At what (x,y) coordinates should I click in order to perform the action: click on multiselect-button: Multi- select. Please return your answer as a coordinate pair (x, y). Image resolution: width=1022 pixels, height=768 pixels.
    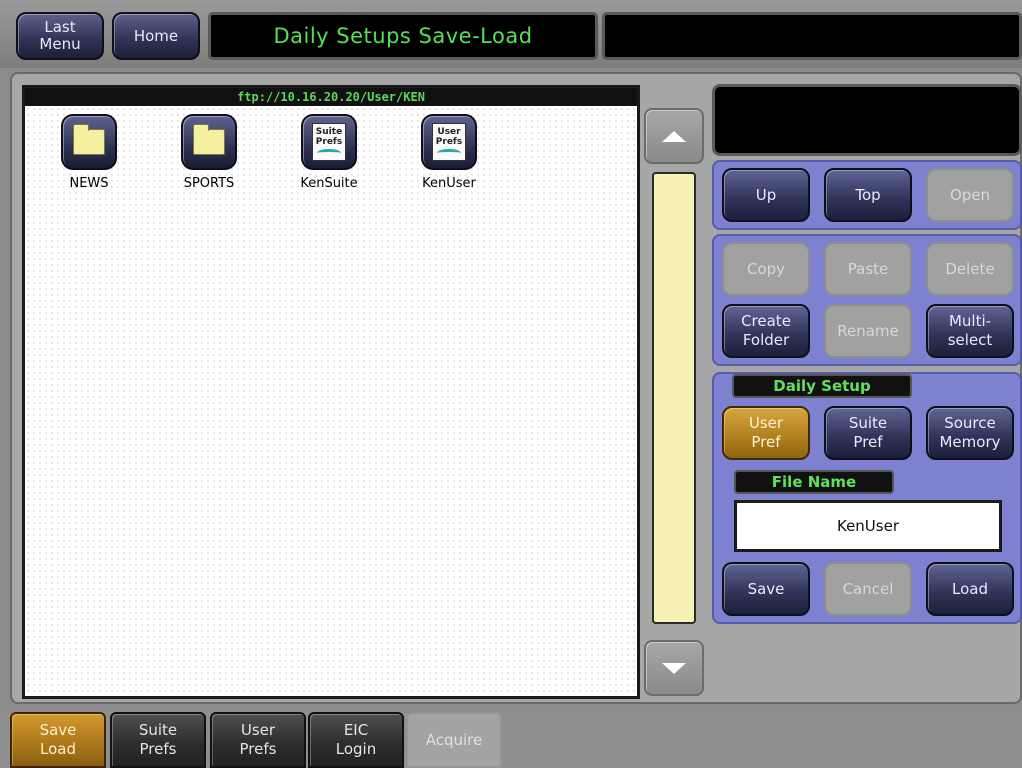
    Looking at the image, I should click on (970, 331).